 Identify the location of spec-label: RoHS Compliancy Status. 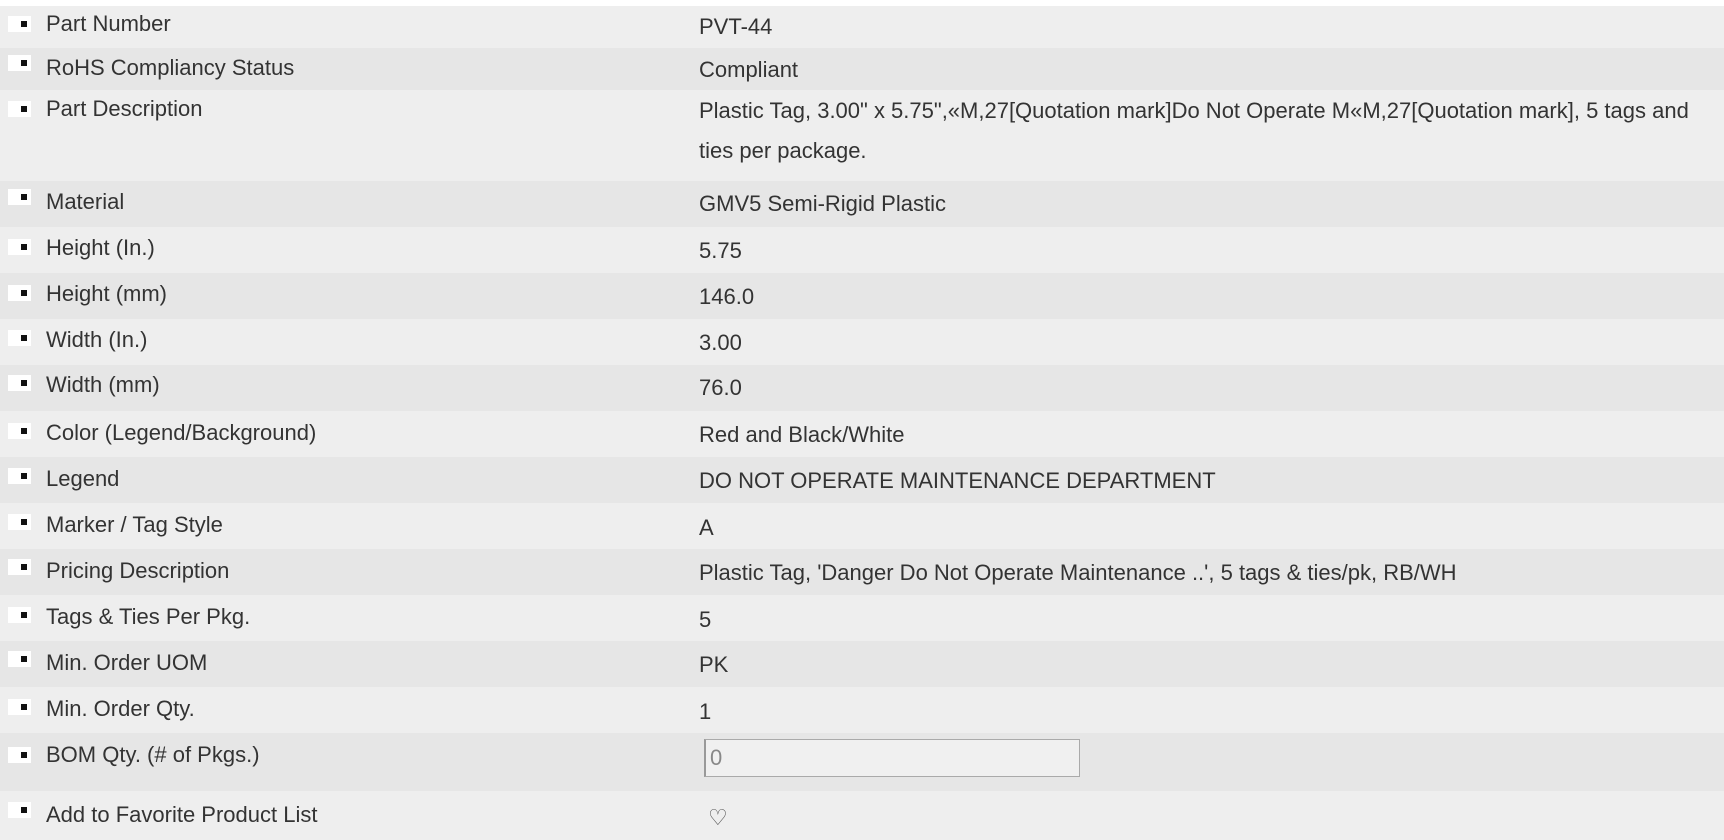
(170, 67).